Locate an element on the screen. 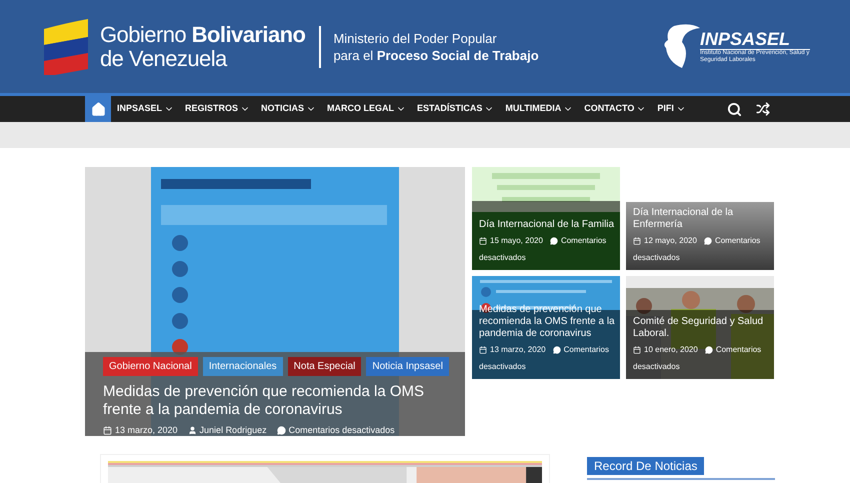 This screenshot has width=850, height=483. category-tag: Noticia Inpsasel is located at coordinates (407, 366).